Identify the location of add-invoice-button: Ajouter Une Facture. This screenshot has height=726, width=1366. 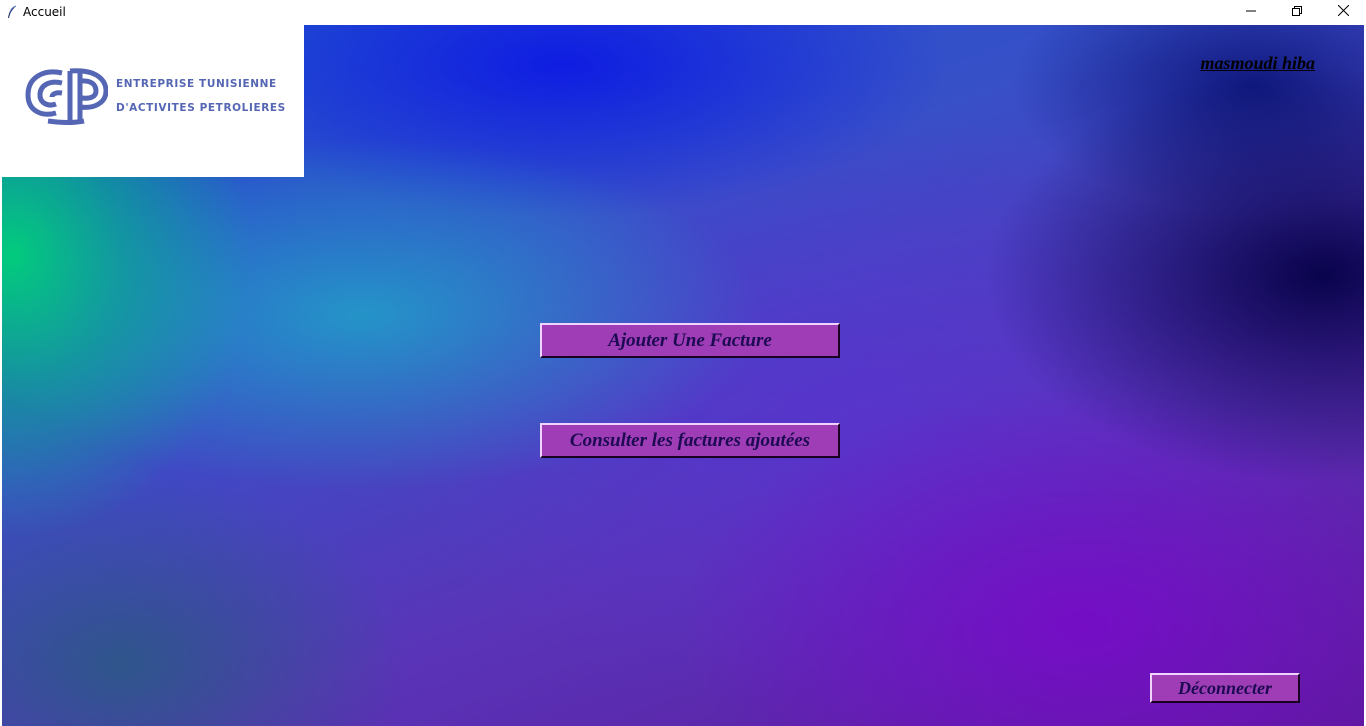
(690, 340).